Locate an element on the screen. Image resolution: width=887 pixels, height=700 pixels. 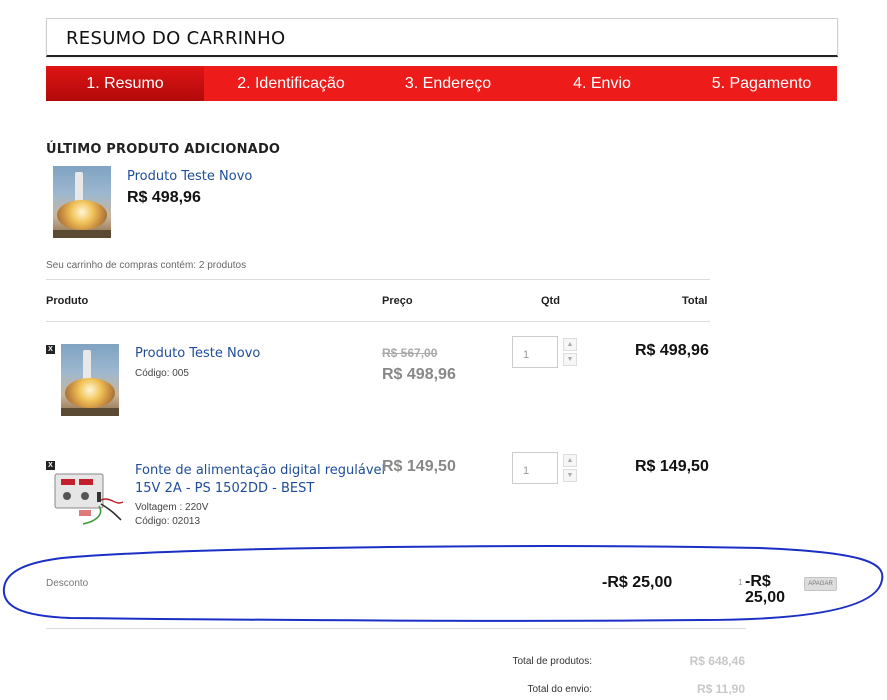
summary-shipping-label: Total do envio: is located at coordinates (560, 689).